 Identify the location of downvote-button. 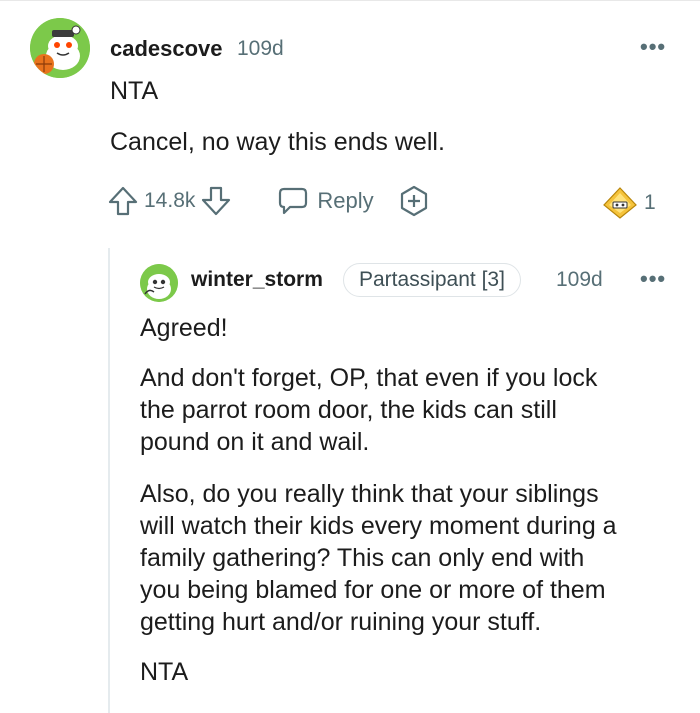
(216, 201).